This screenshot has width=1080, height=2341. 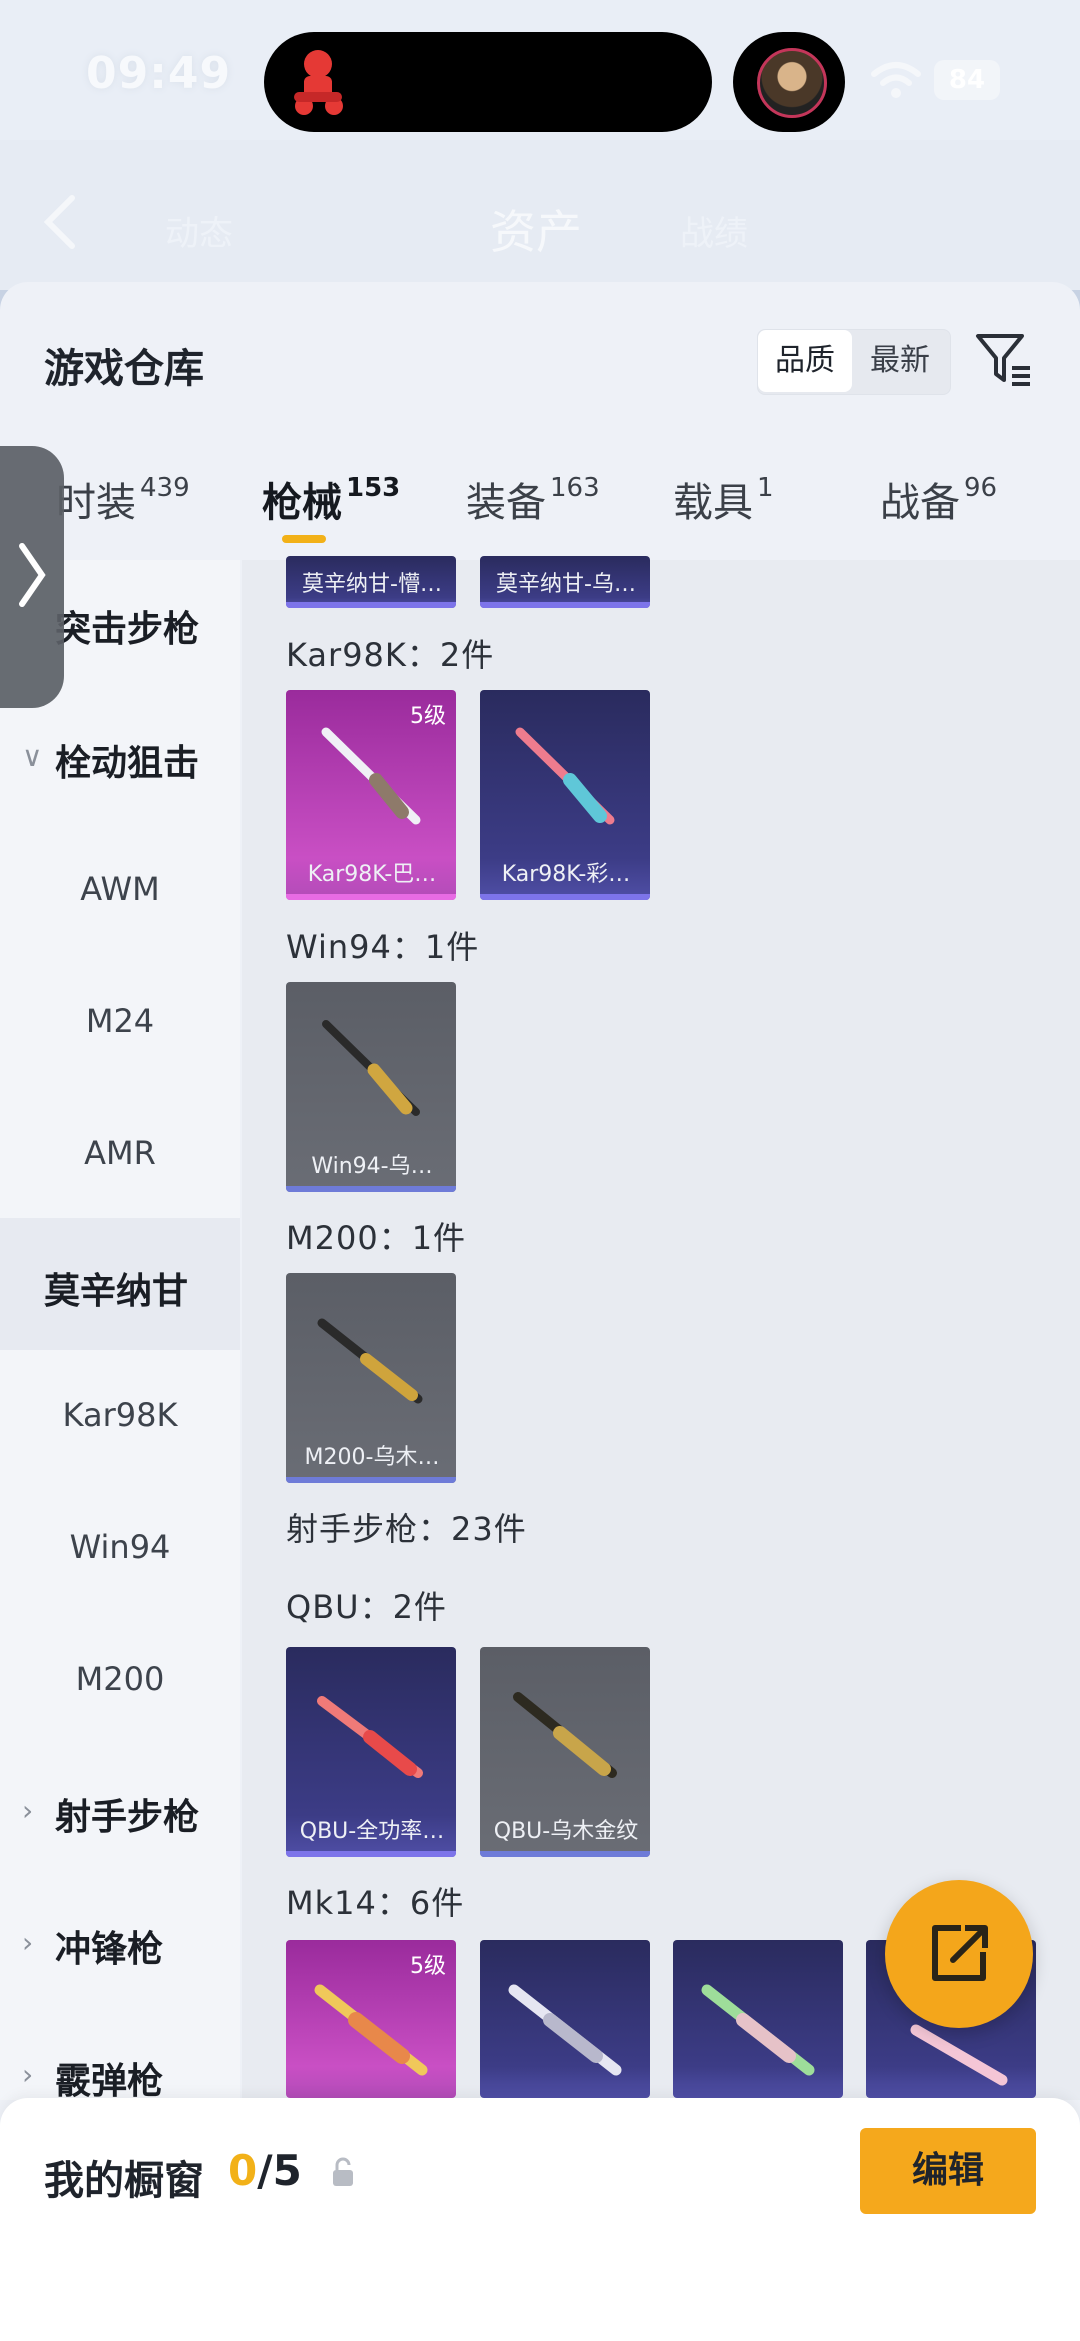 What do you see at coordinates (120, 1946) in the screenshot?
I see `sidebar-item-smg: 冲锋枪` at bounding box center [120, 1946].